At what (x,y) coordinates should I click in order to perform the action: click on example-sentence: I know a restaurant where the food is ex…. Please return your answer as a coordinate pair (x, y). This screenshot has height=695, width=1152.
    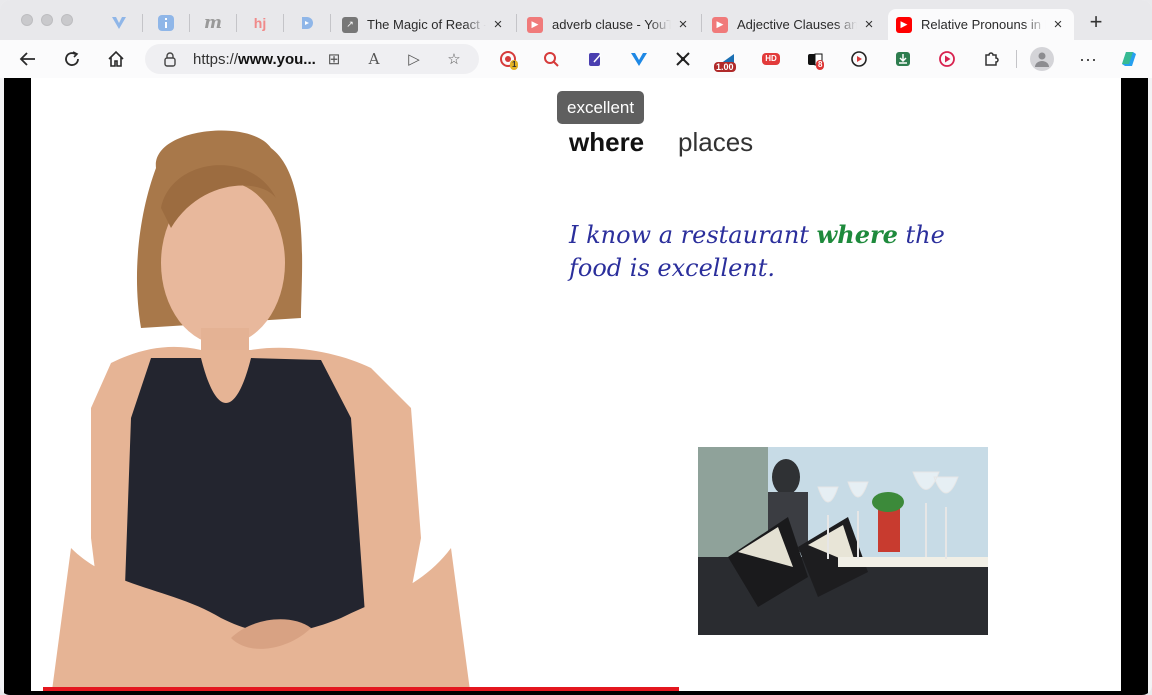
    Looking at the image, I should click on (784, 251).